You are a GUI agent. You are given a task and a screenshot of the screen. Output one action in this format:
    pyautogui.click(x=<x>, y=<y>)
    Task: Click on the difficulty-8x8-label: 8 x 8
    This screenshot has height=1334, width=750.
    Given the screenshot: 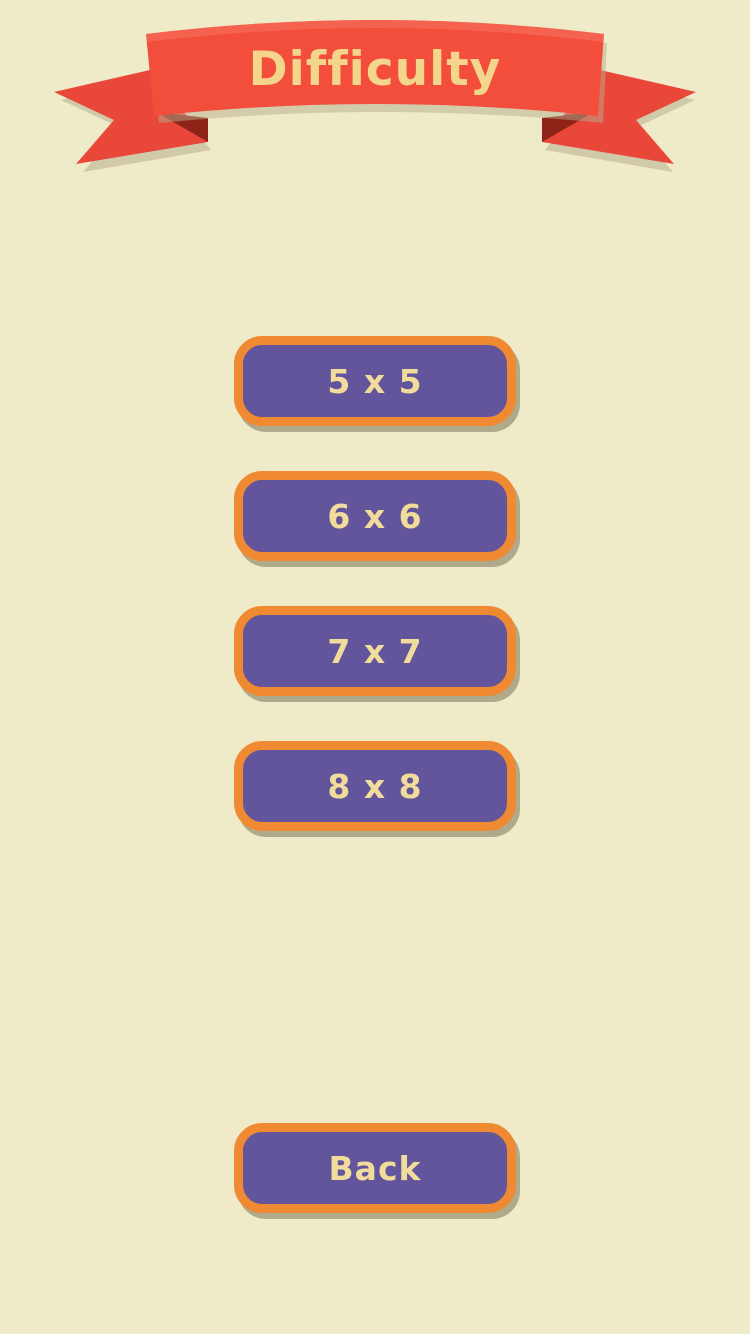 What is the action you would take?
    pyautogui.click(x=375, y=786)
    